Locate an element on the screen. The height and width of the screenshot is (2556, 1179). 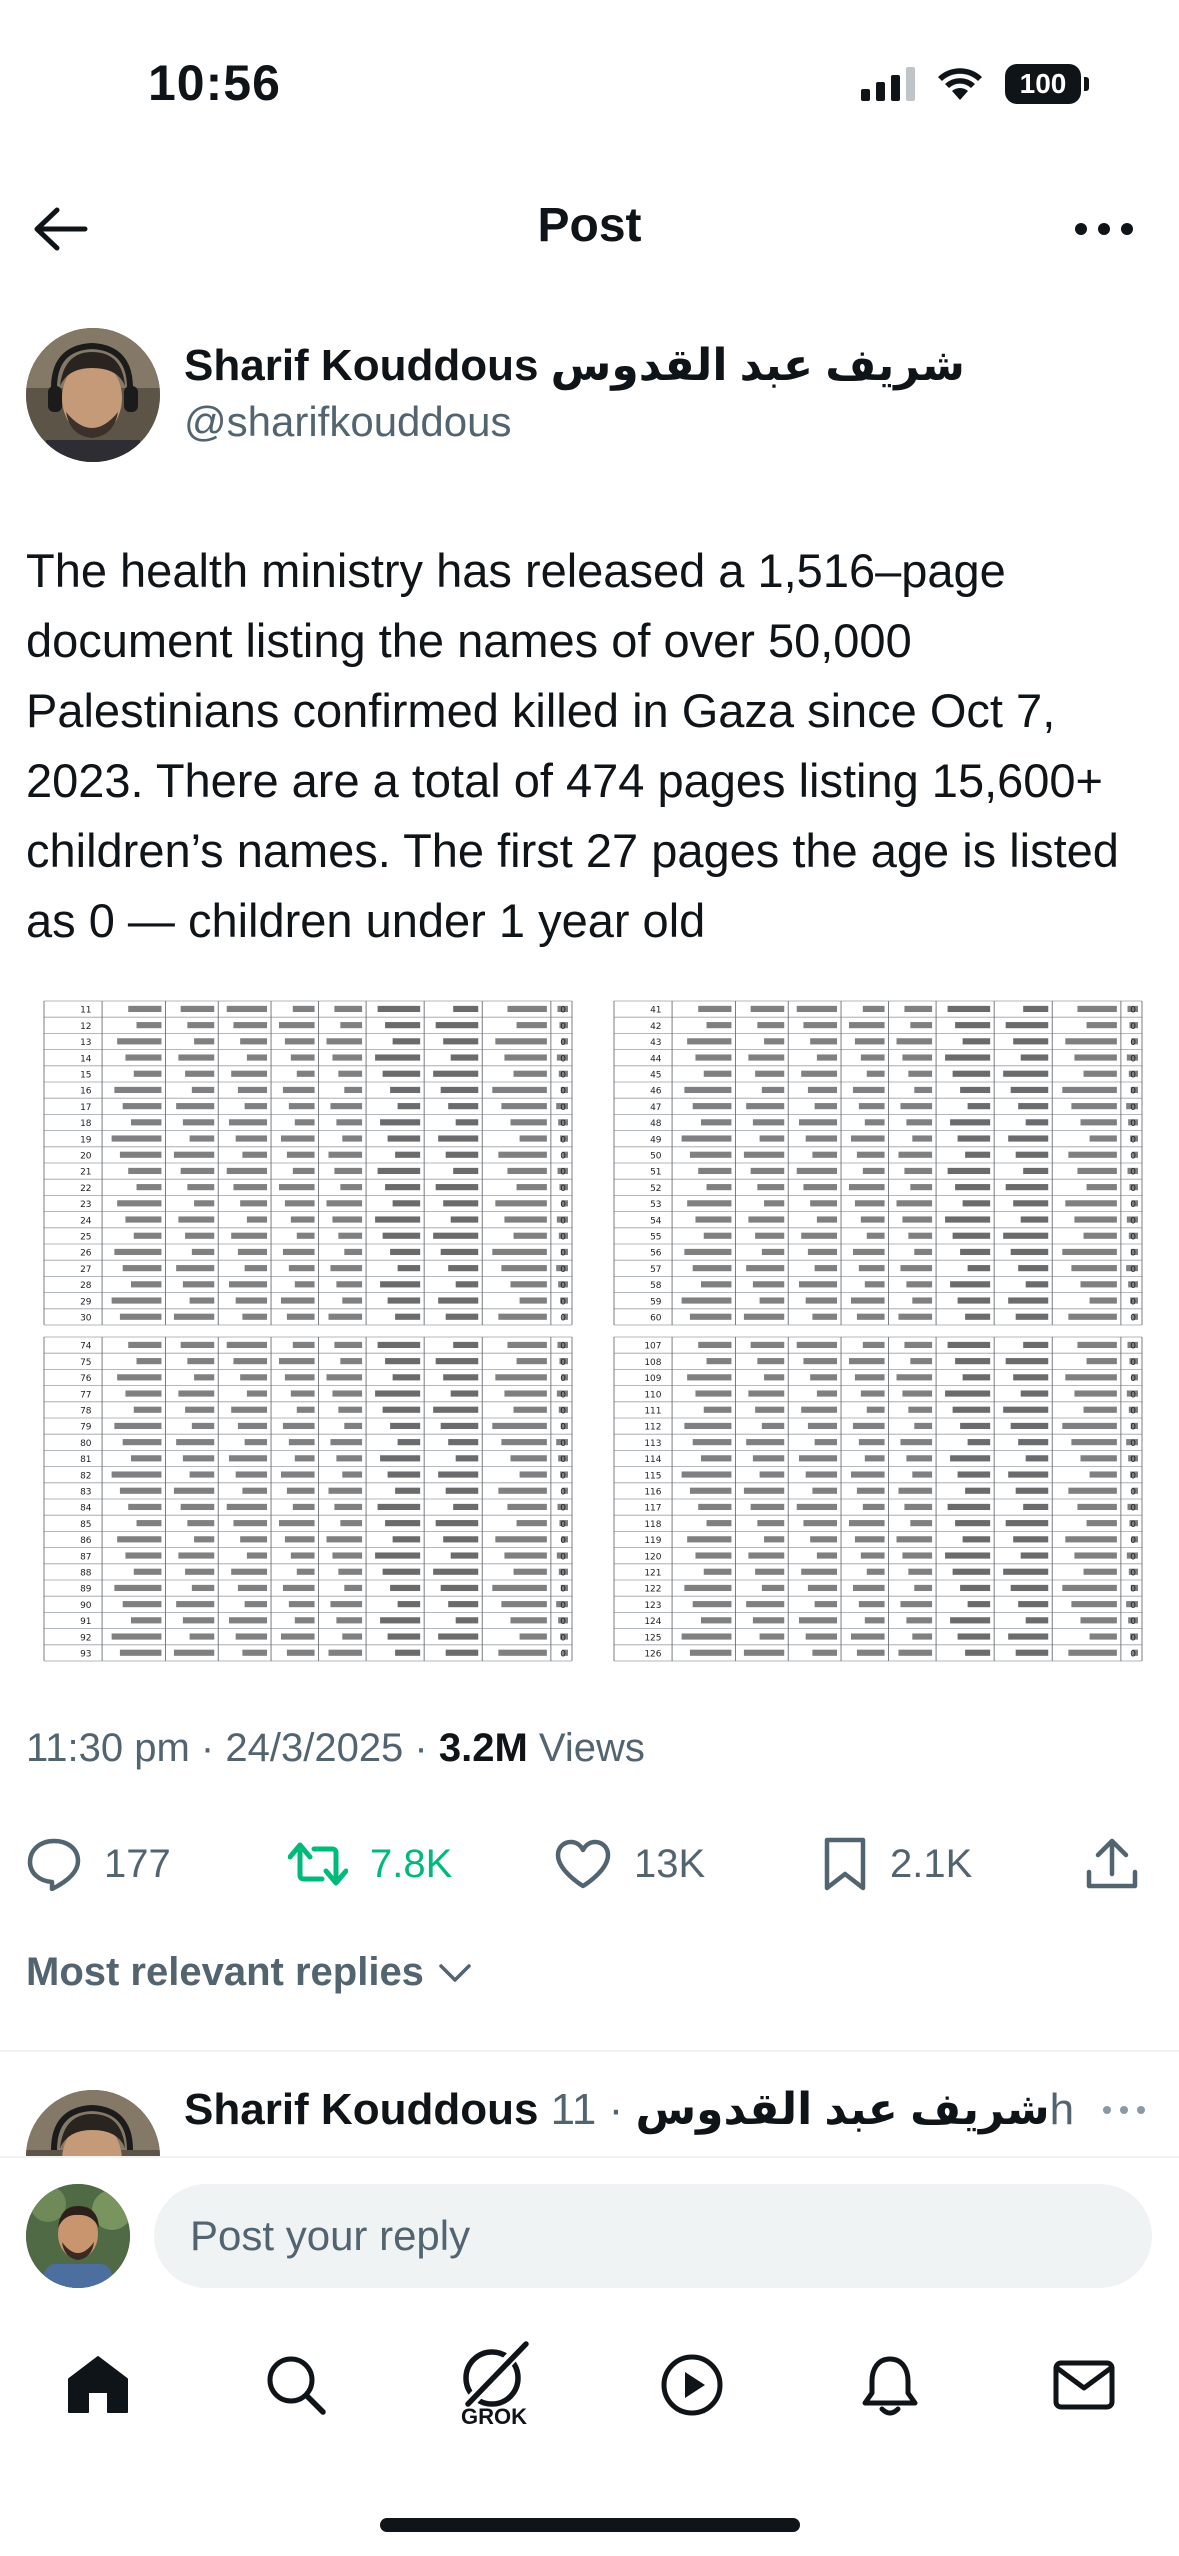
row-number: 12 is located at coordinates (85, 1027).